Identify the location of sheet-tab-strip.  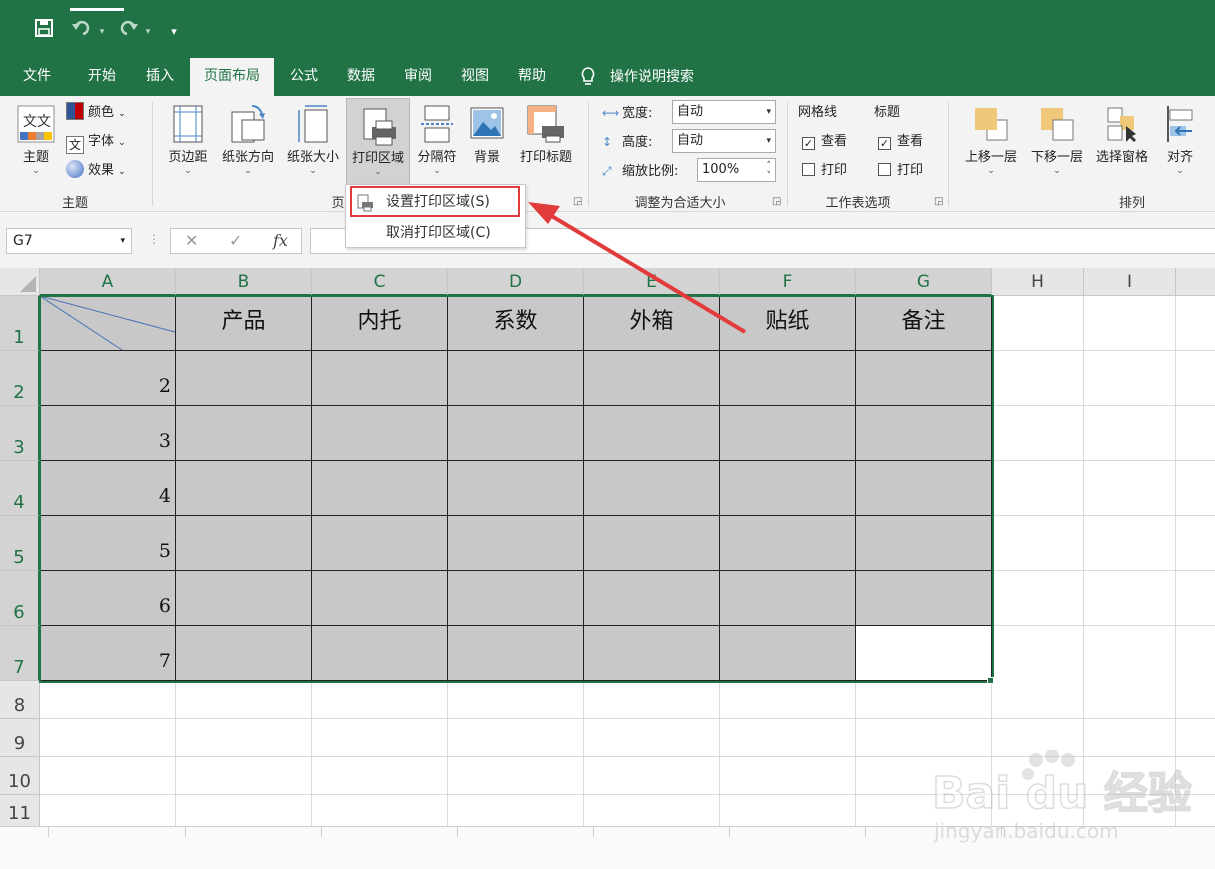
(607, 847).